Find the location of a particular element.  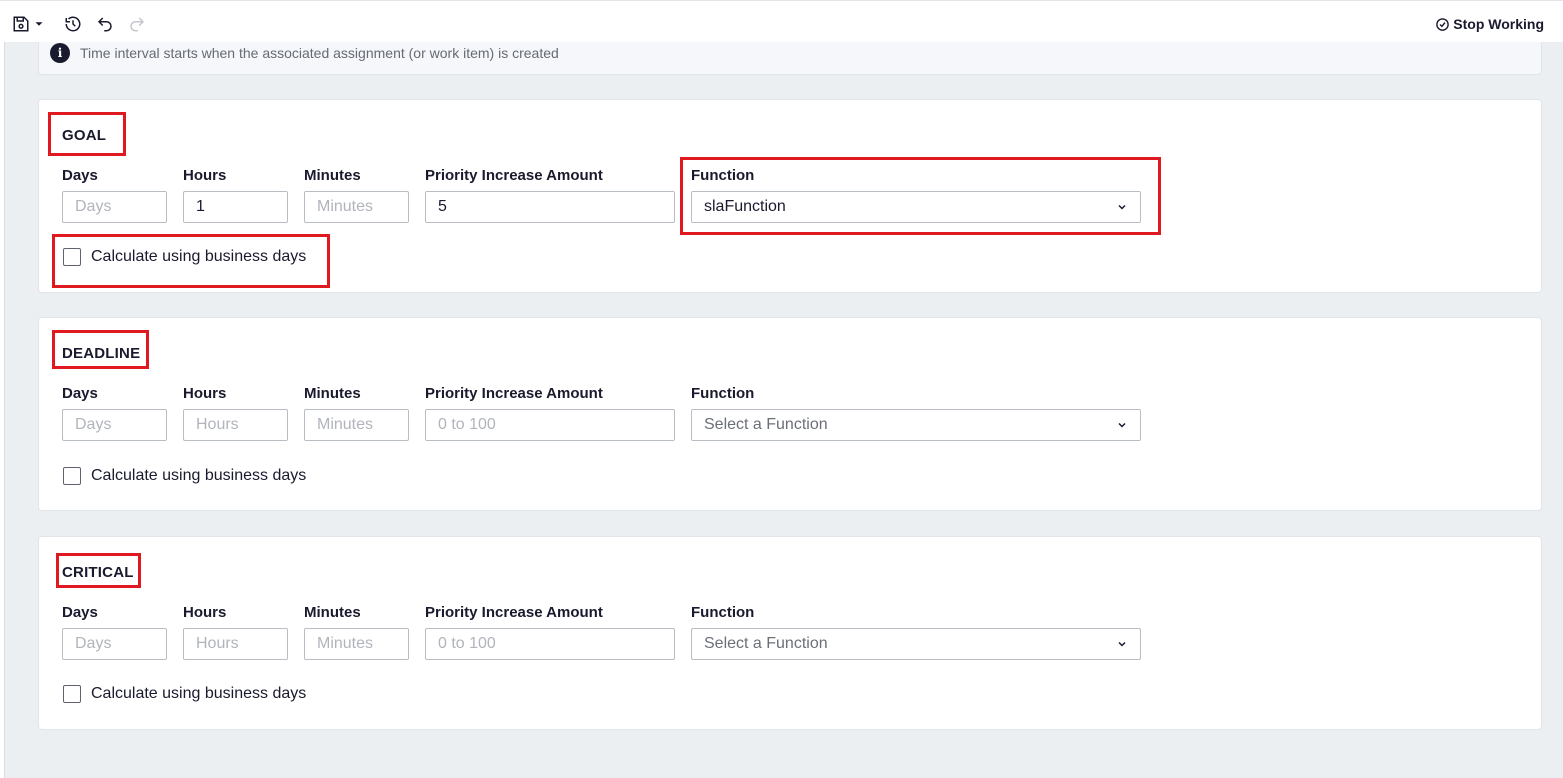

critical-hours-label: Hours is located at coordinates (205, 612).